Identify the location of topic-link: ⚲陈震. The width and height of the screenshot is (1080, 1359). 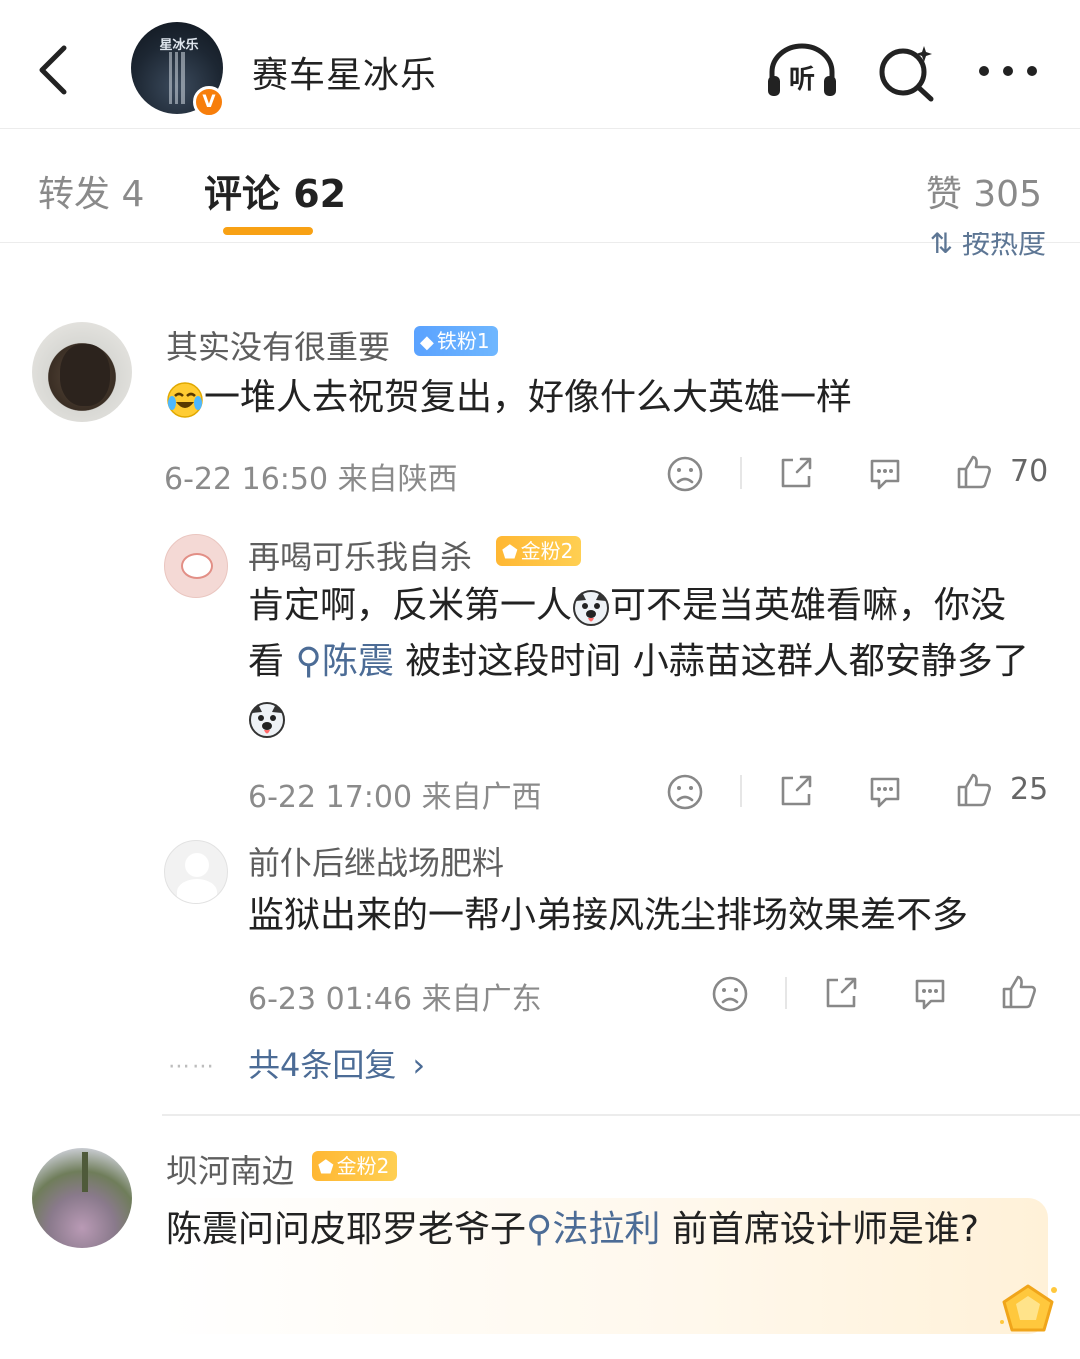
(344, 661).